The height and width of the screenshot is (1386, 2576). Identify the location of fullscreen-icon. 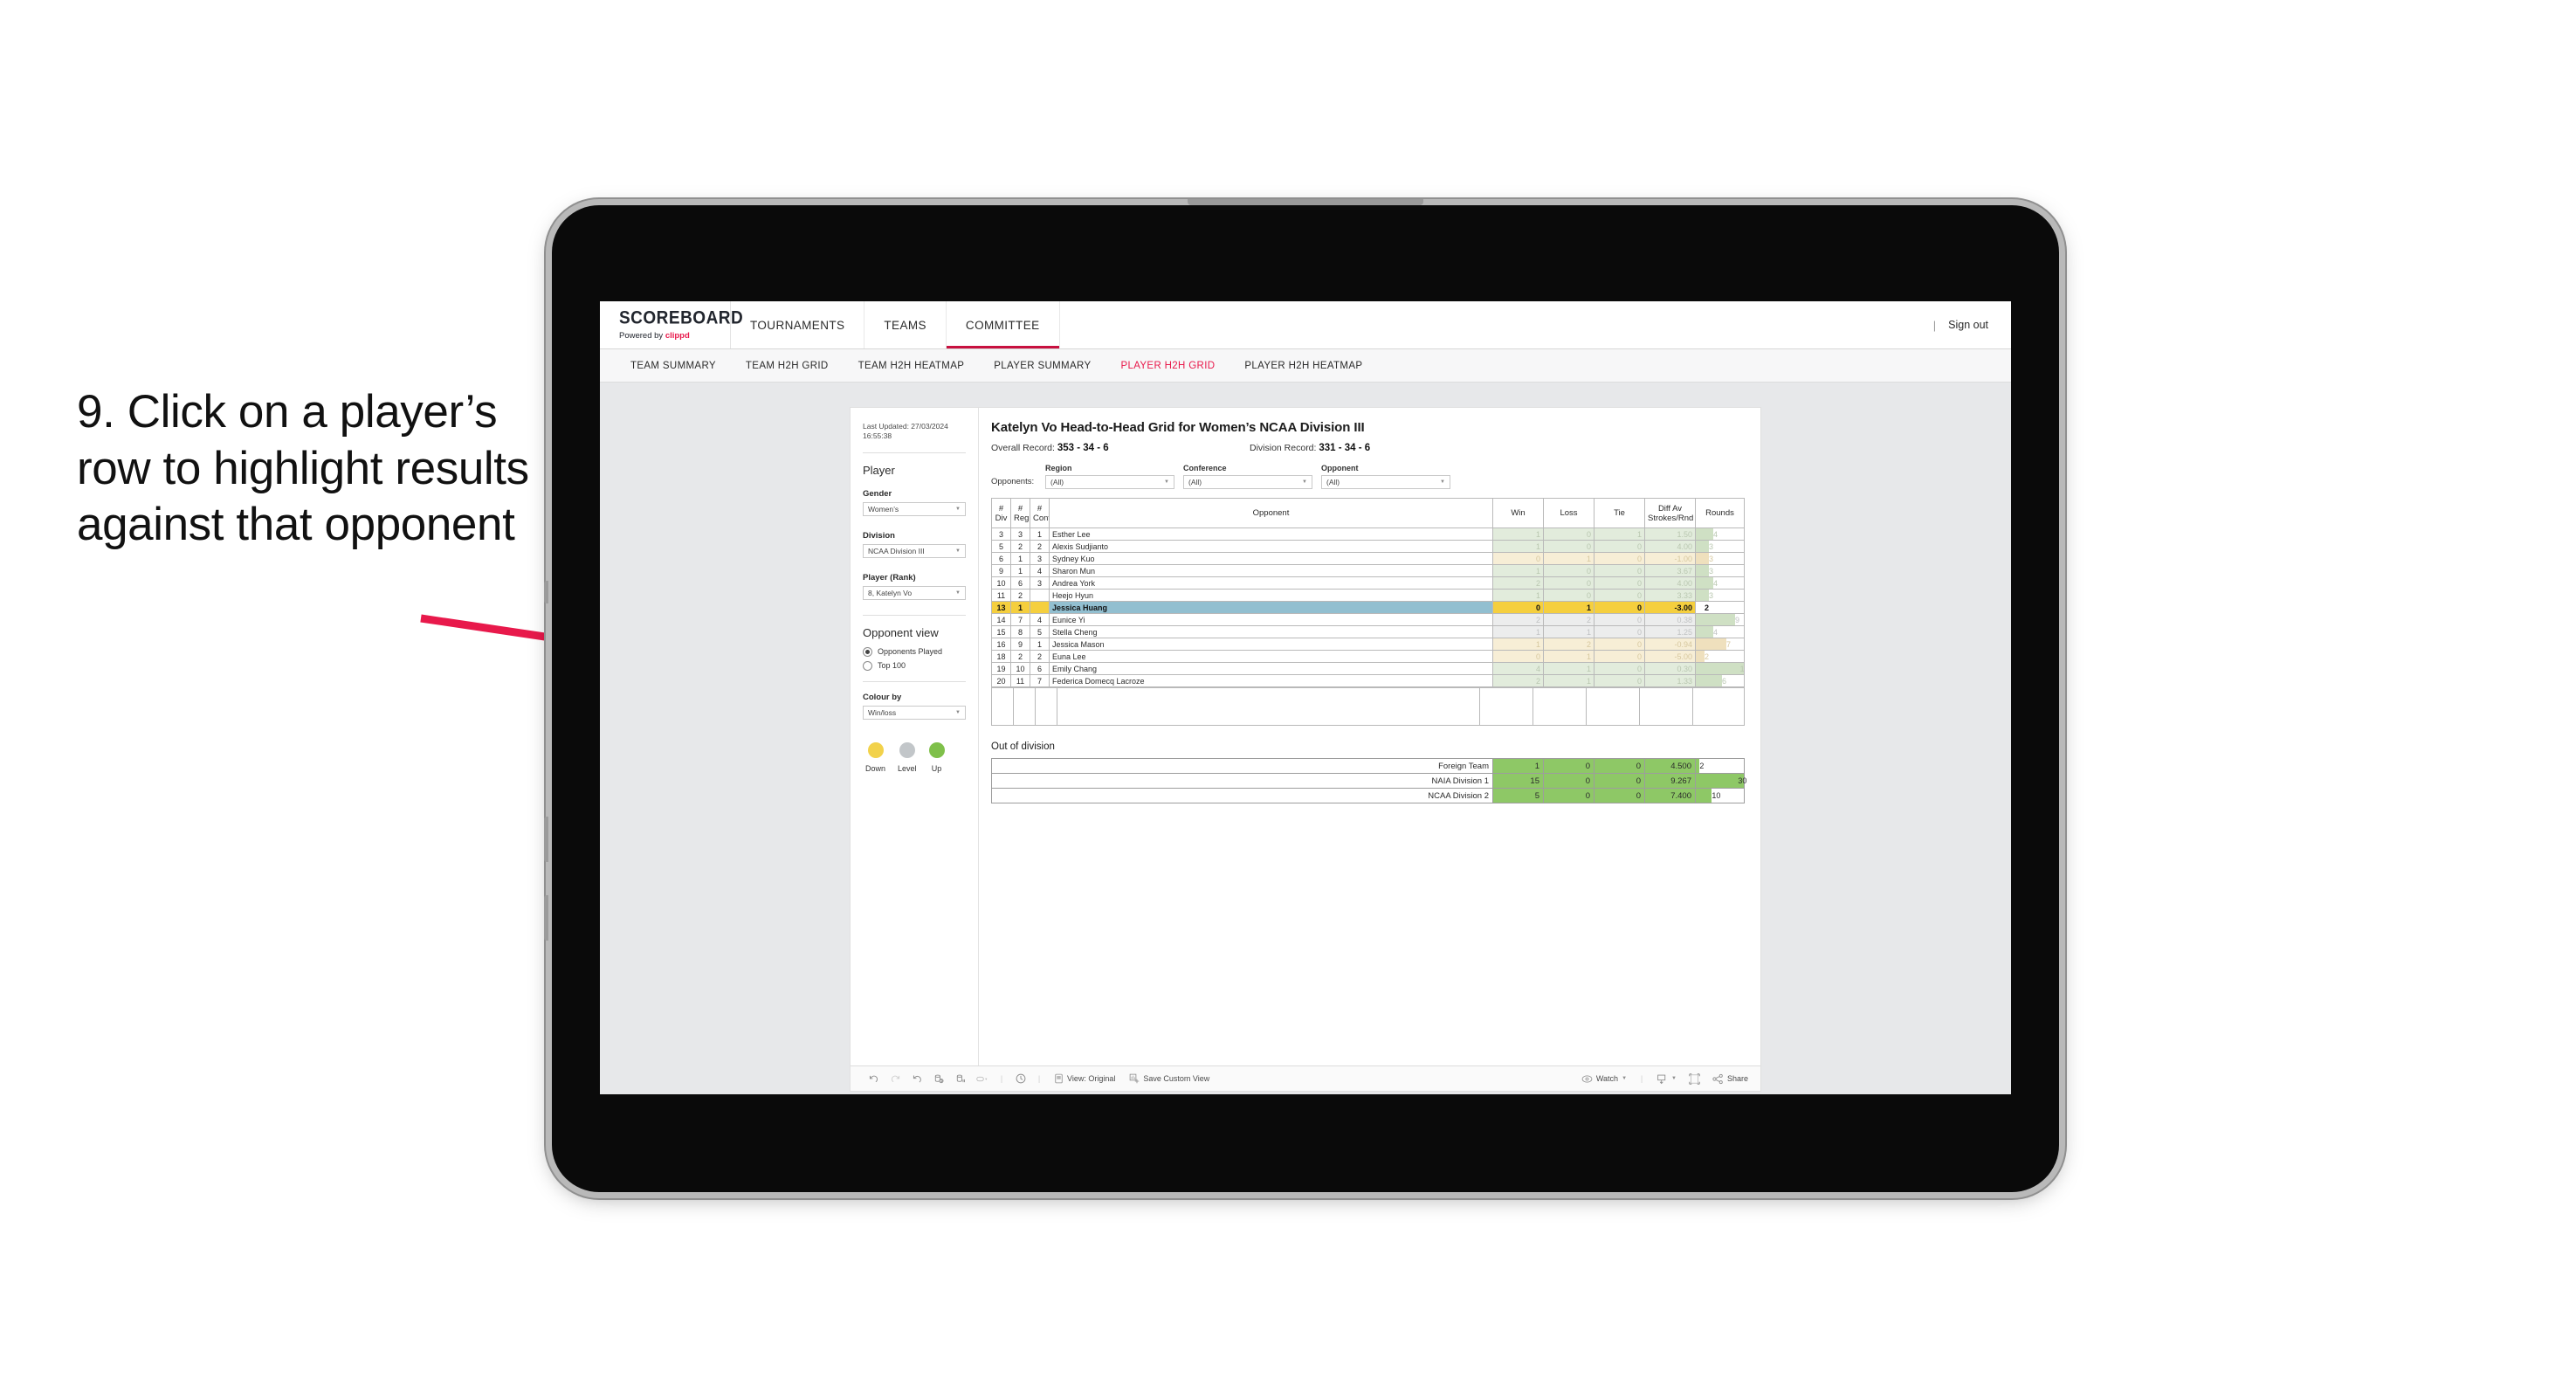
(1694, 1078).